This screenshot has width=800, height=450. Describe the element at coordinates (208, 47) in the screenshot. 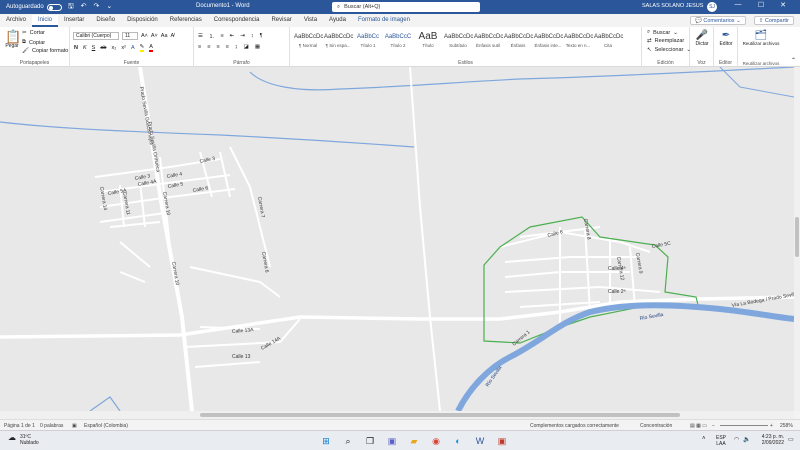

I see `align-center-icon: ≡` at that location.